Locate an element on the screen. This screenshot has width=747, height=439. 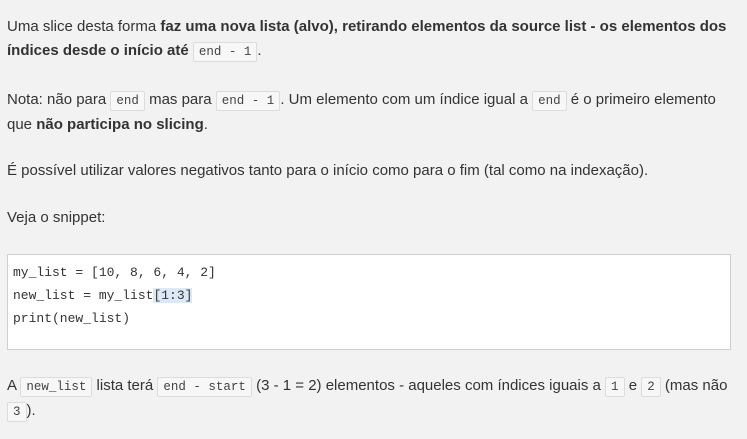
text: (mas não is located at coordinates (694, 385).